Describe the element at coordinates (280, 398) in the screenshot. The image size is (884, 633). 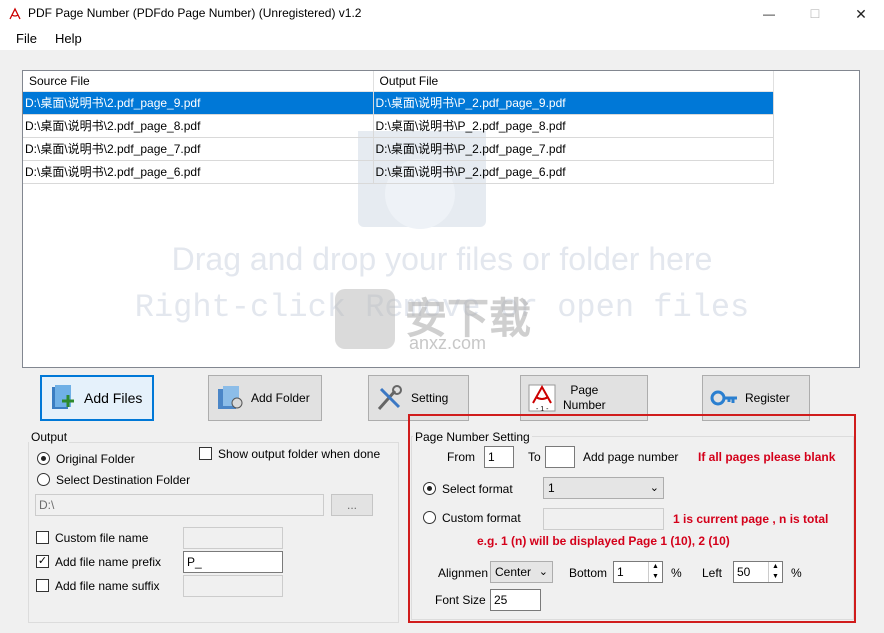
I see `add-folder-label: Add Folder` at that location.